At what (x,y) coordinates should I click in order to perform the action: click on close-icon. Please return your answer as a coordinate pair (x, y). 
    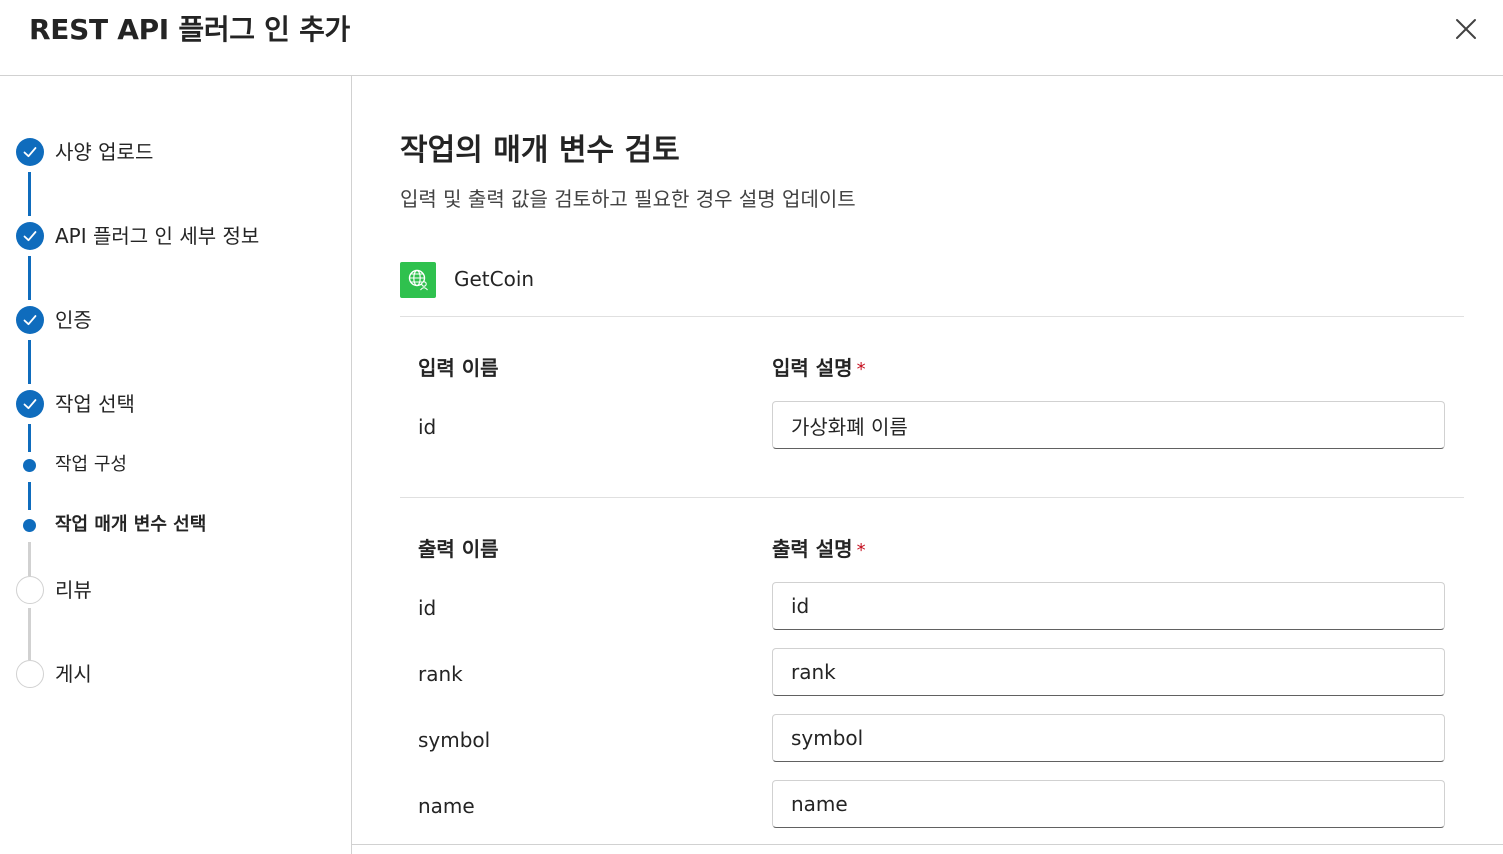
    Looking at the image, I should click on (1466, 29).